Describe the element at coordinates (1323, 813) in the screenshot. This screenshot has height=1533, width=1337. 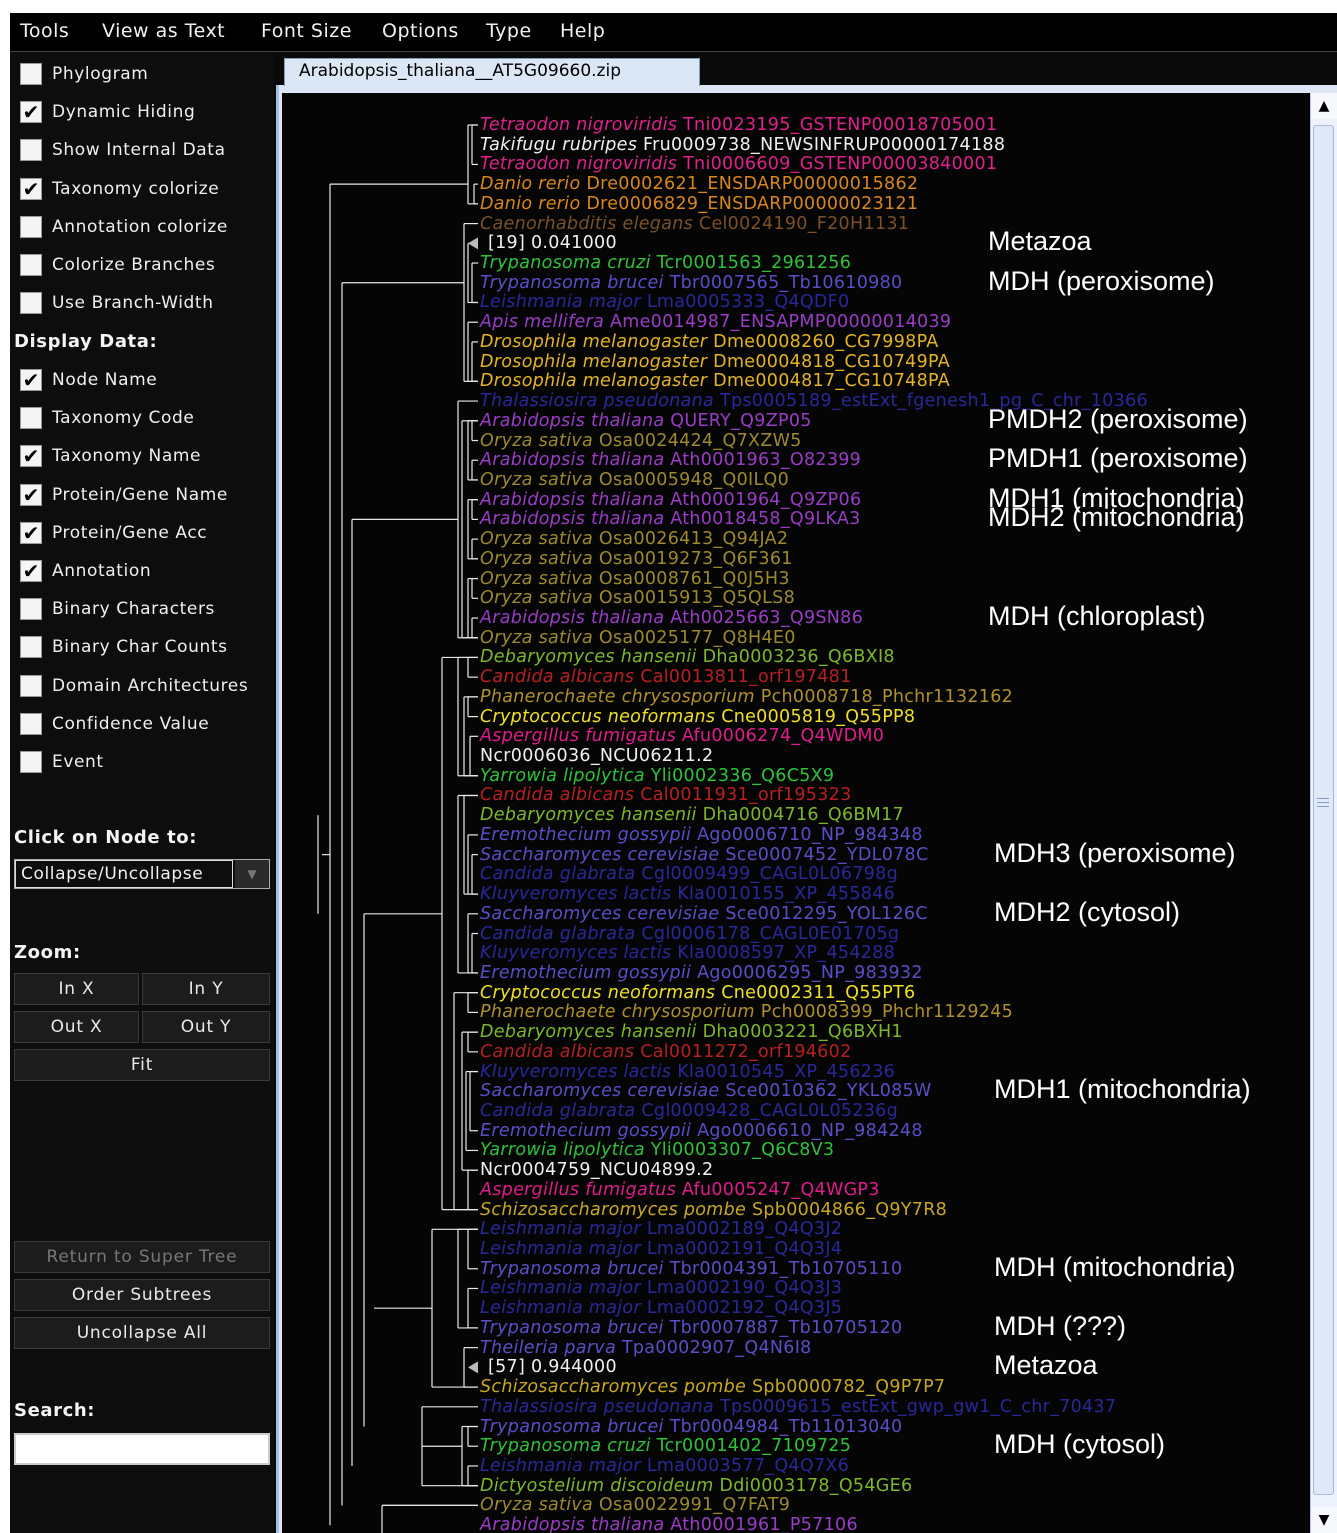
I see `vertical-scrollbar: ▲ ― ― ― ▼` at that location.